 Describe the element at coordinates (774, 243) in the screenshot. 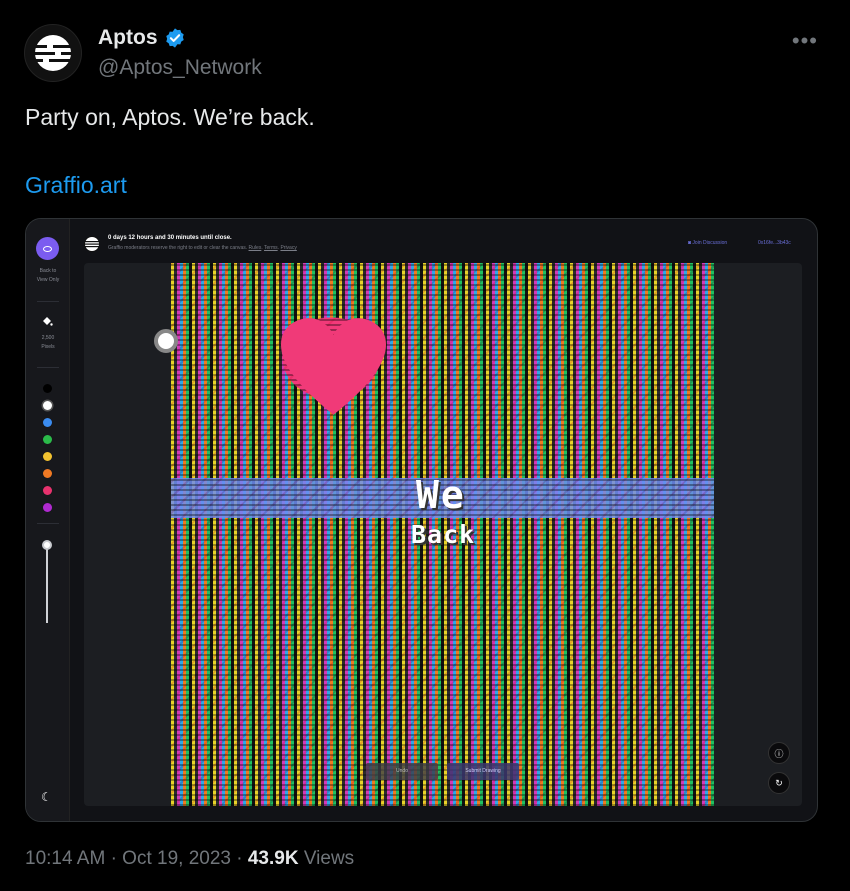

I see `wallet-address: 0x16fe...3b43c` at that location.